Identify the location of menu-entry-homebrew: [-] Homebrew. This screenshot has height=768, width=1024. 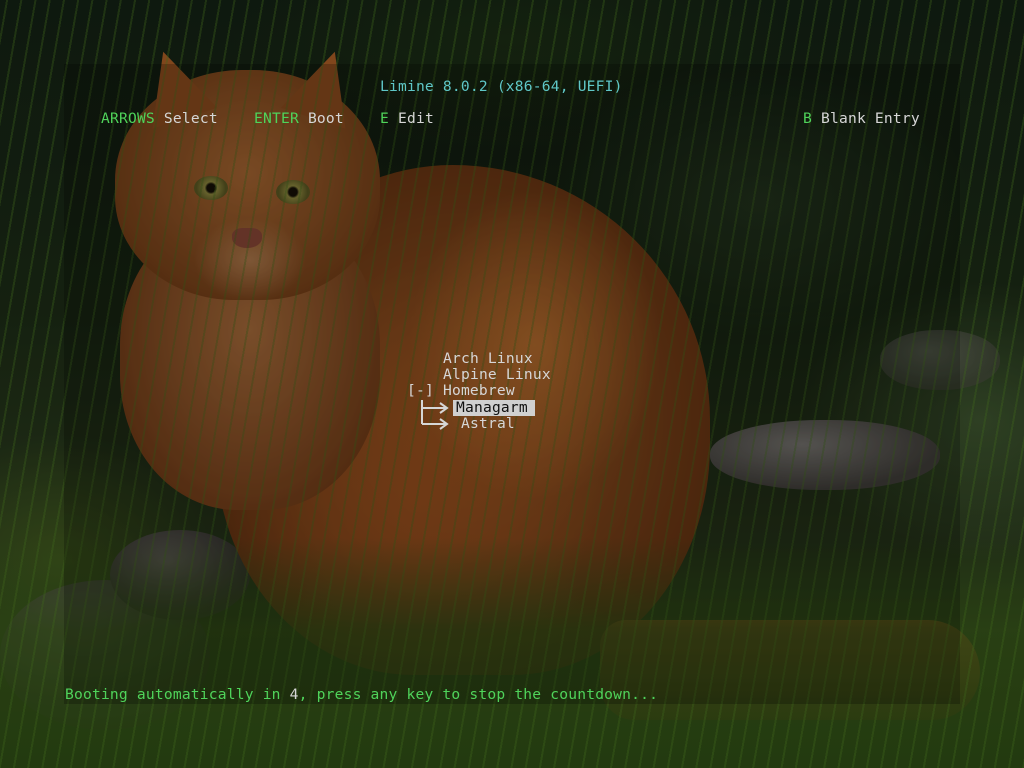
(461, 391).